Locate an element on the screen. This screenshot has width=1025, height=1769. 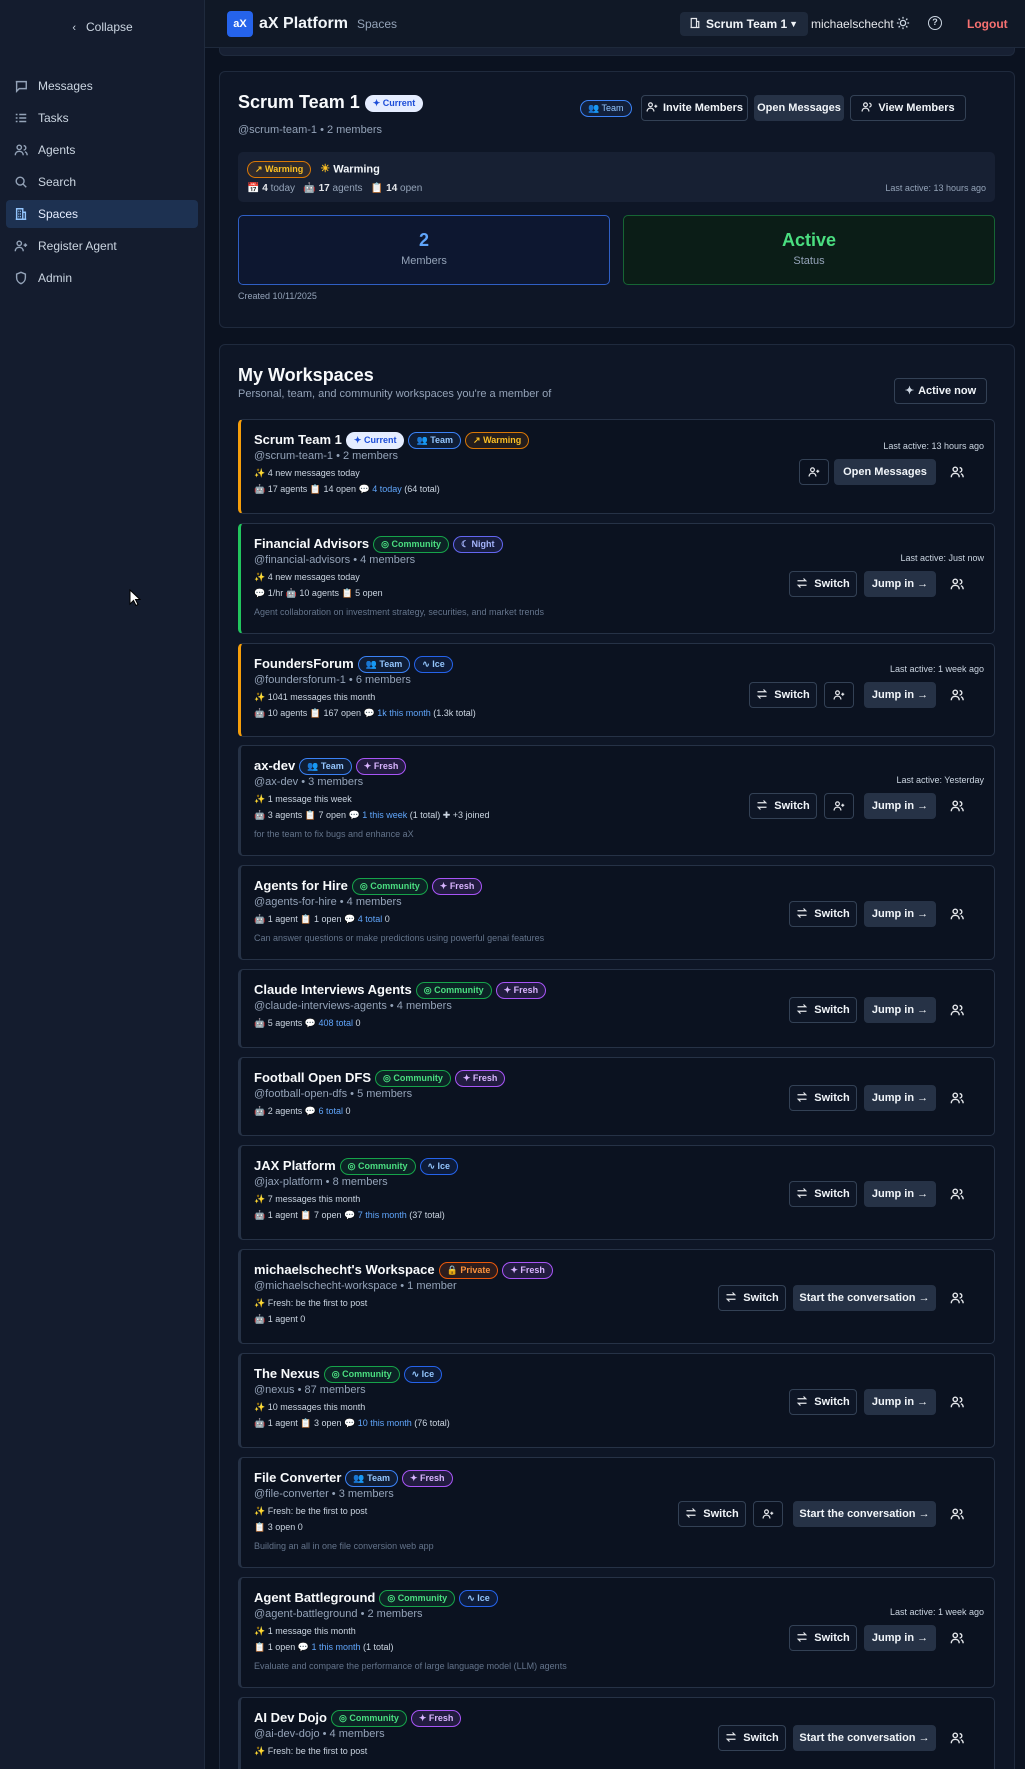
message-count-link: 6 total is located at coordinates (330, 1111).